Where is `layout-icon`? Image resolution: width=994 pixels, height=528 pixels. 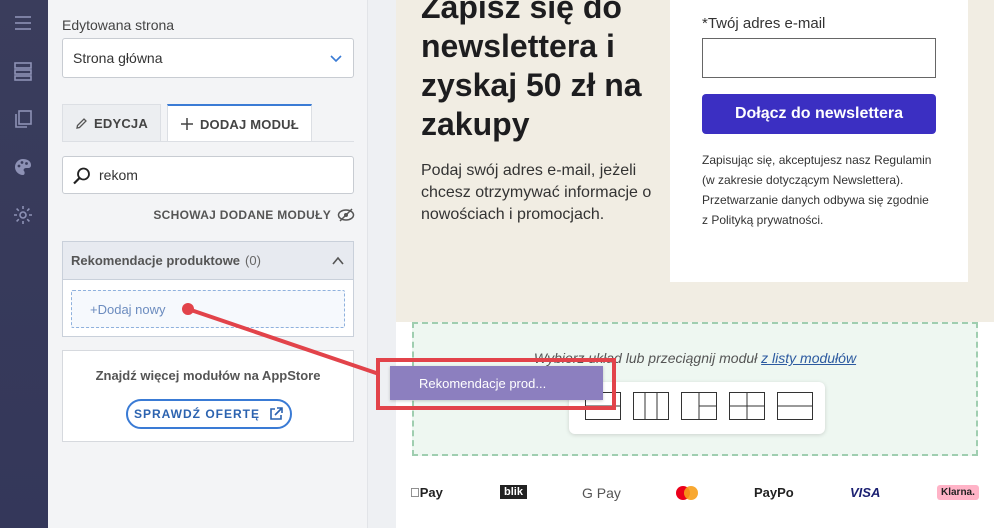 layout-icon is located at coordinates (23, 23).